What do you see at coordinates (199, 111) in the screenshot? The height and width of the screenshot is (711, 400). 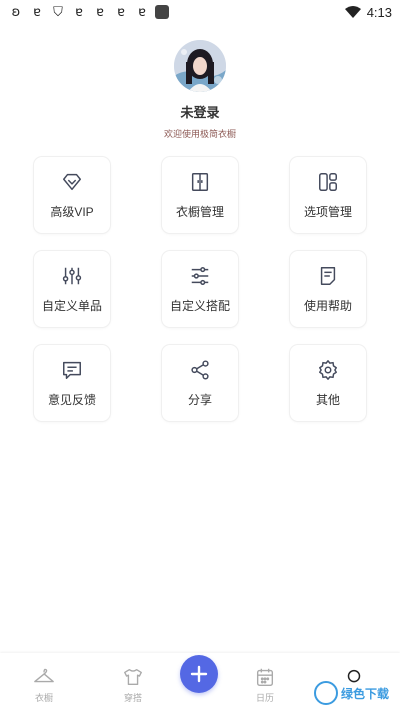 I see `username: 未登录` at bounding box center [199, 111].